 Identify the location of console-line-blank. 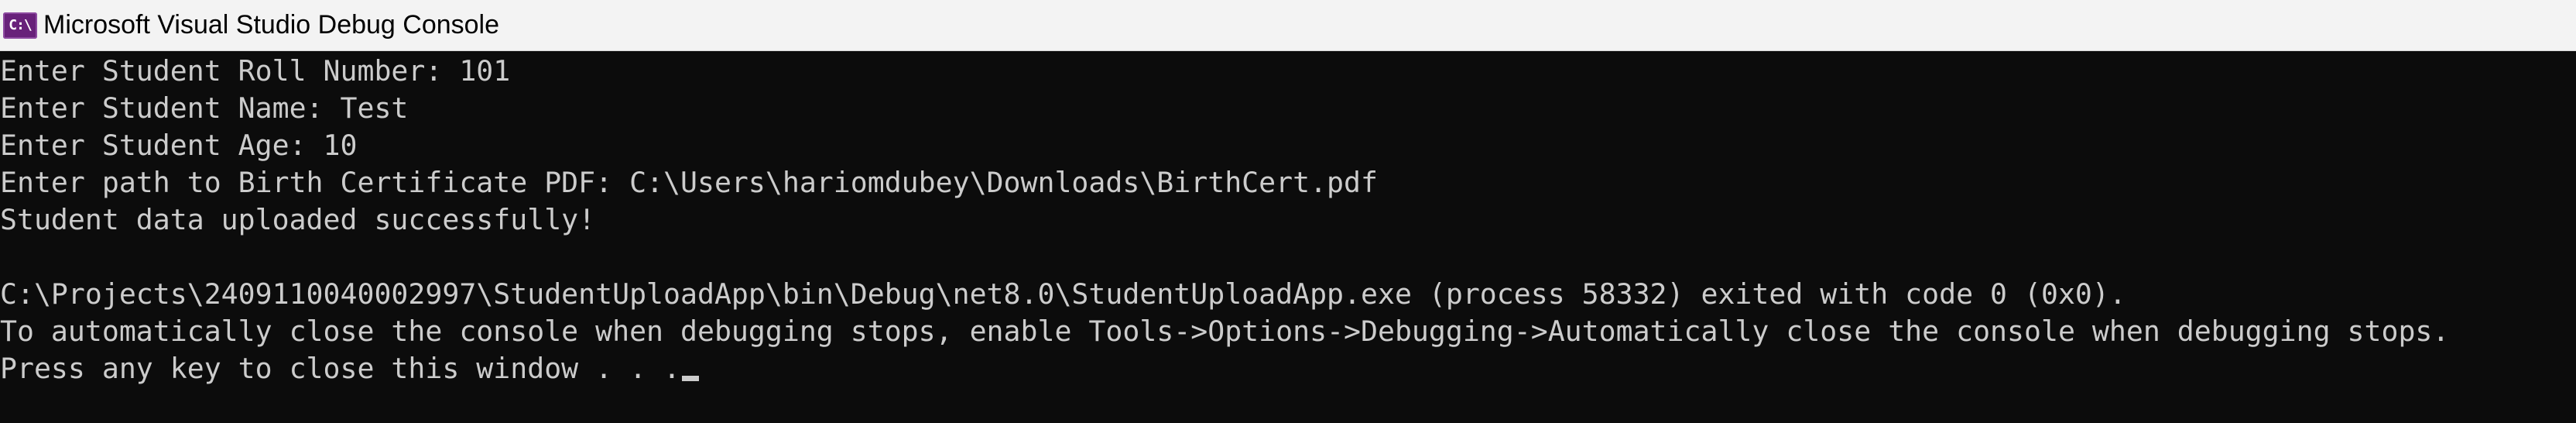
(1288, 257).